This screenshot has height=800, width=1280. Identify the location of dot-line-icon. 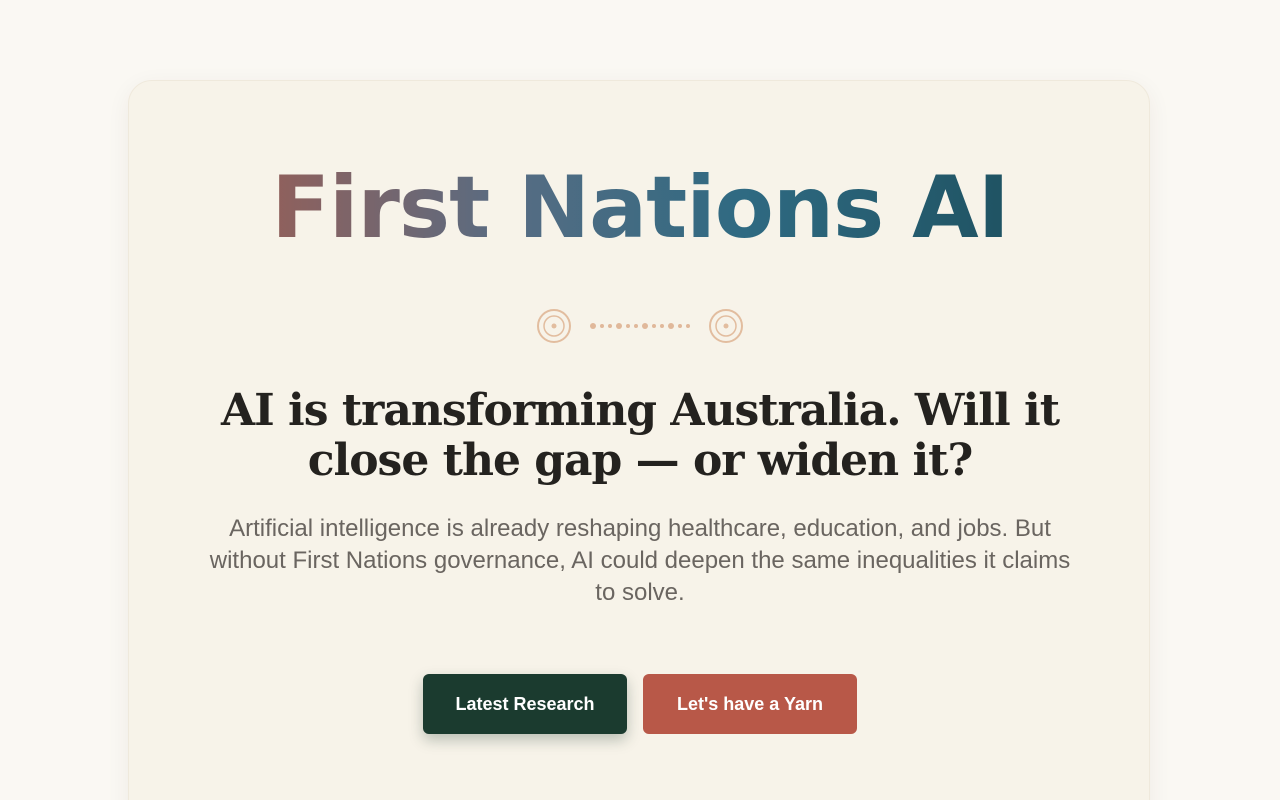
(640, 326).